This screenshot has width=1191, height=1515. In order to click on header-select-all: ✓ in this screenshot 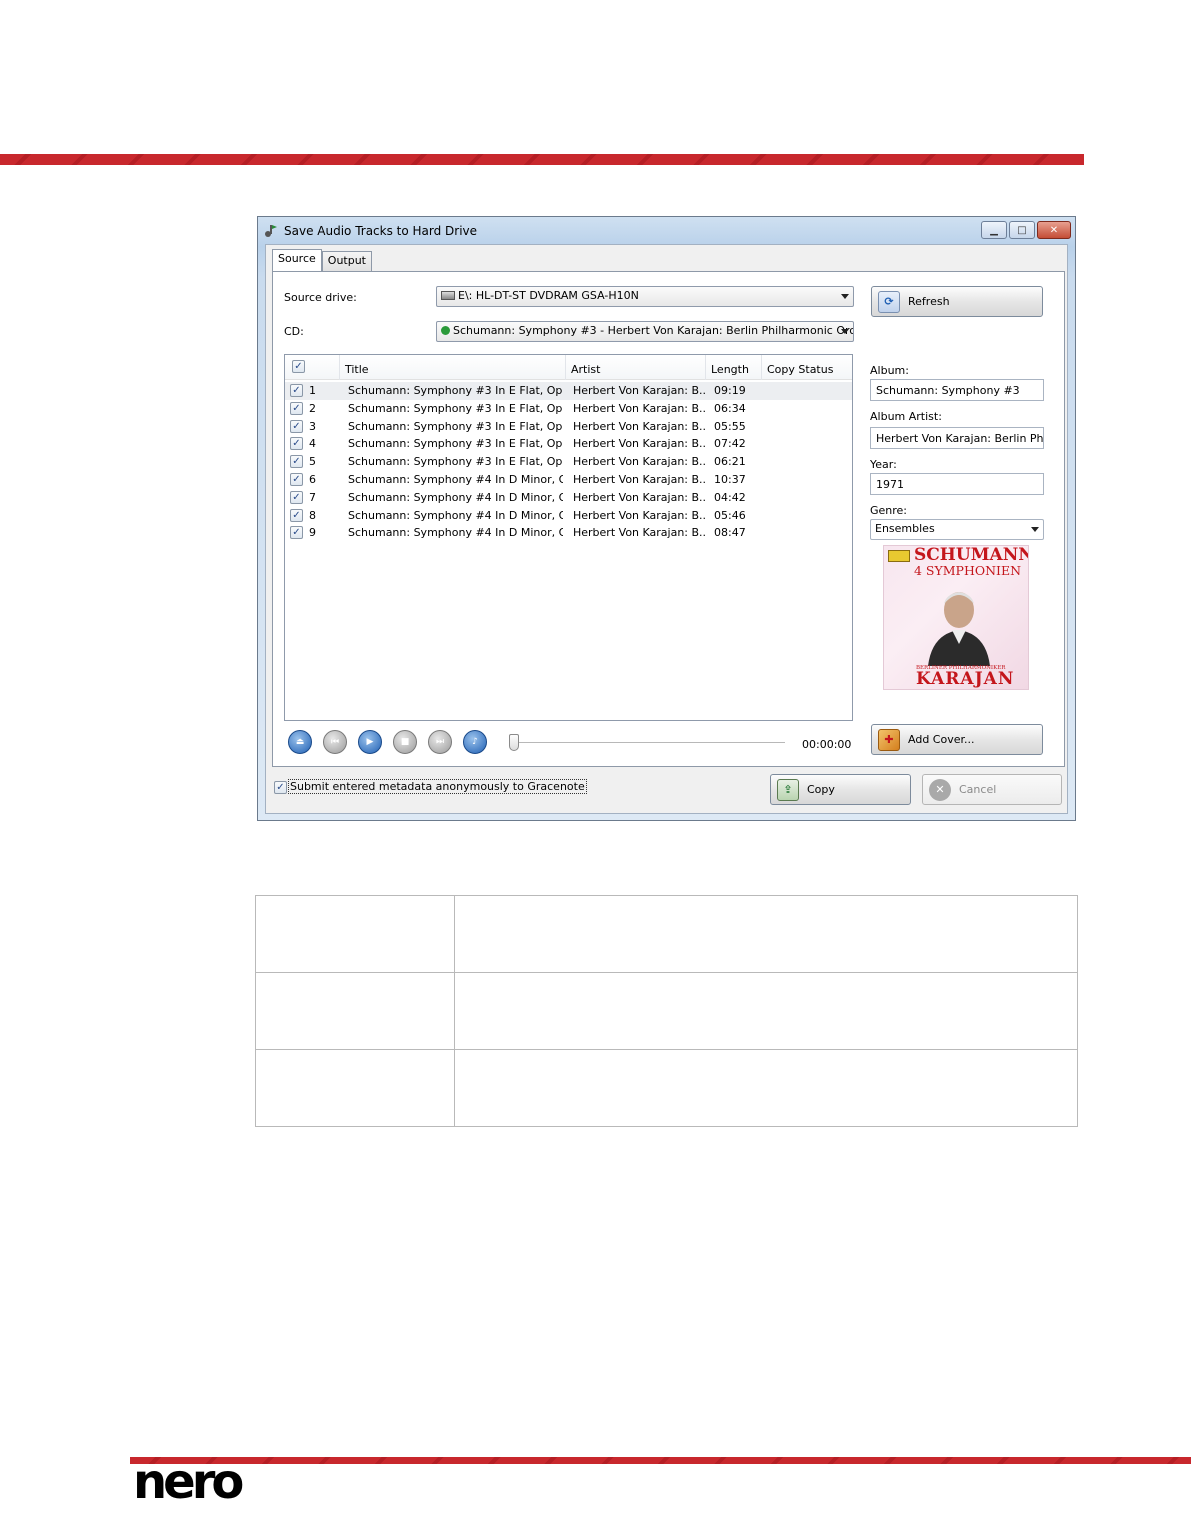, I will do `click(312, 367)`.